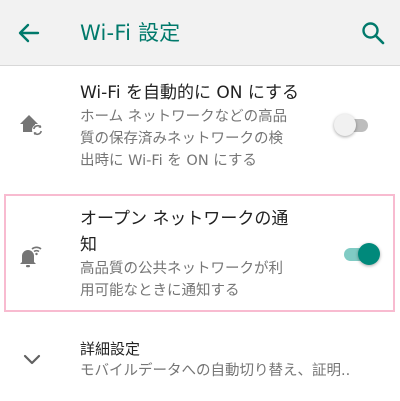  I want to click on summary-line: 出時に Wi-Fi を ON にする, so click(168, 161).